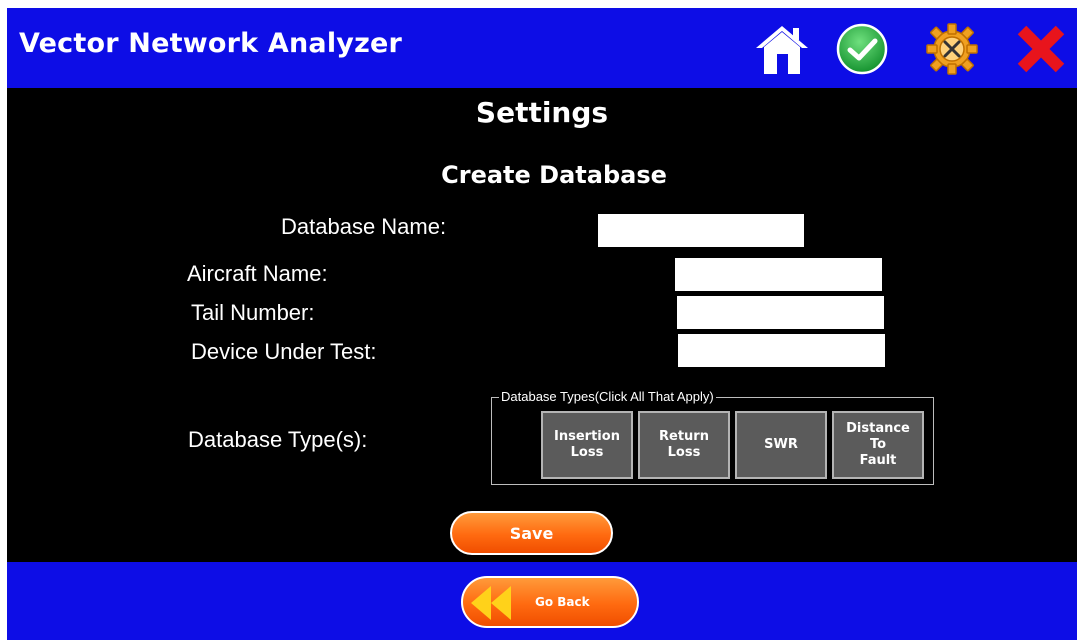 This screenshot has width=1077, height=640. What do you see at coordinates (607, 396) in the screenshot?
I see `database-types-group-title: Database Types(Click All That Apply)` at bounding box center [607, 396].